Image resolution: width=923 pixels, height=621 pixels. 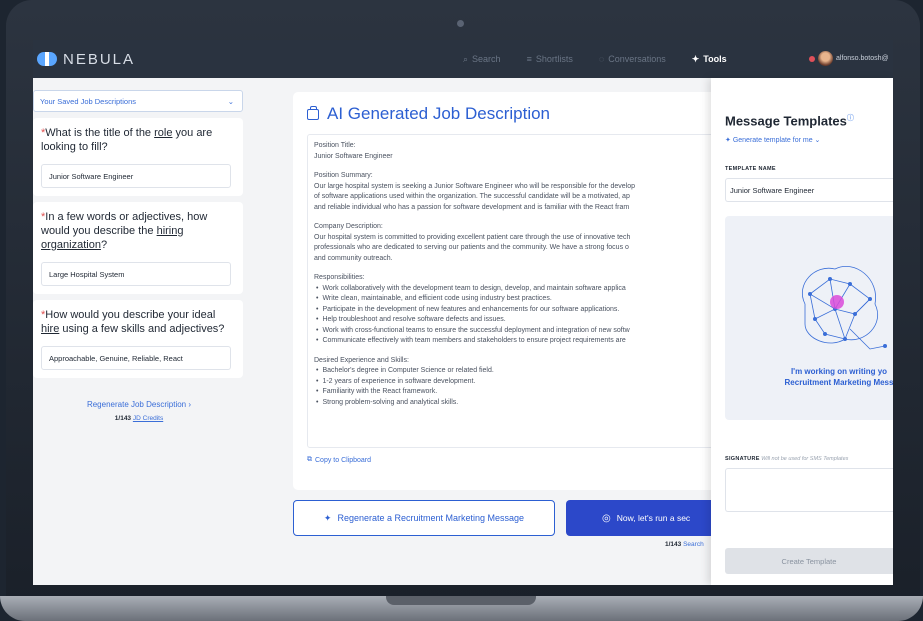 I want to click on hire-input: Approachable, Genuine, Reliable, React, so click(x=136, y=358).